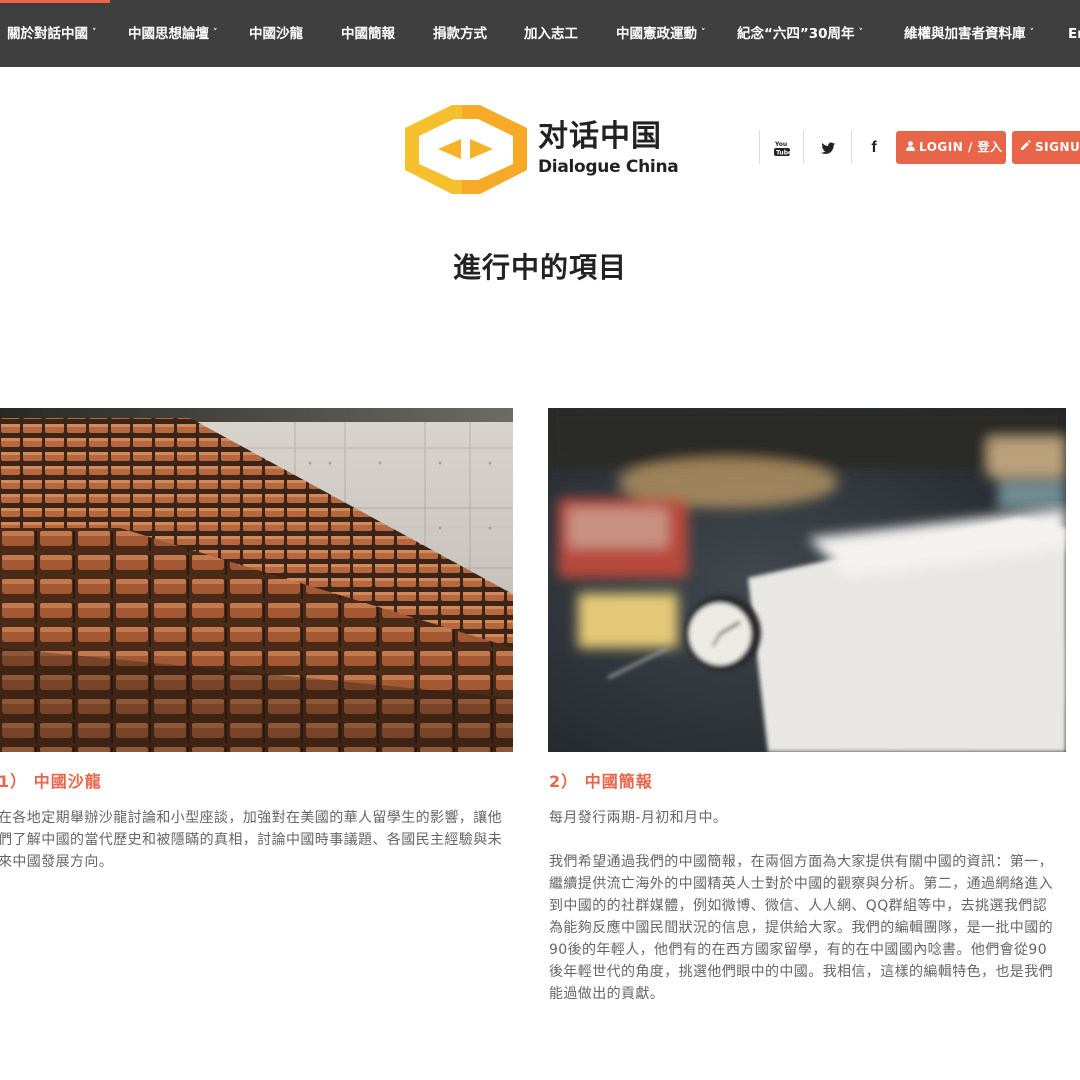 The image size is (1080, 1080). Describe the element at coordinates (551, 34) in the screenshot. I see `nav-item-volunteer: 加入志工` at that location.